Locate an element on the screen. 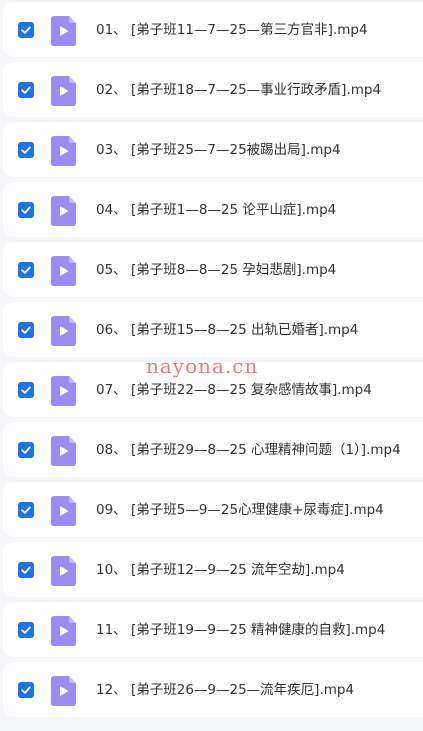 Image resolution: width=423 pixels, height=731 pixels. file-row: 04、 [弟子班1—8—25 论平山症].mp4 is located at coordinates (213, 209).